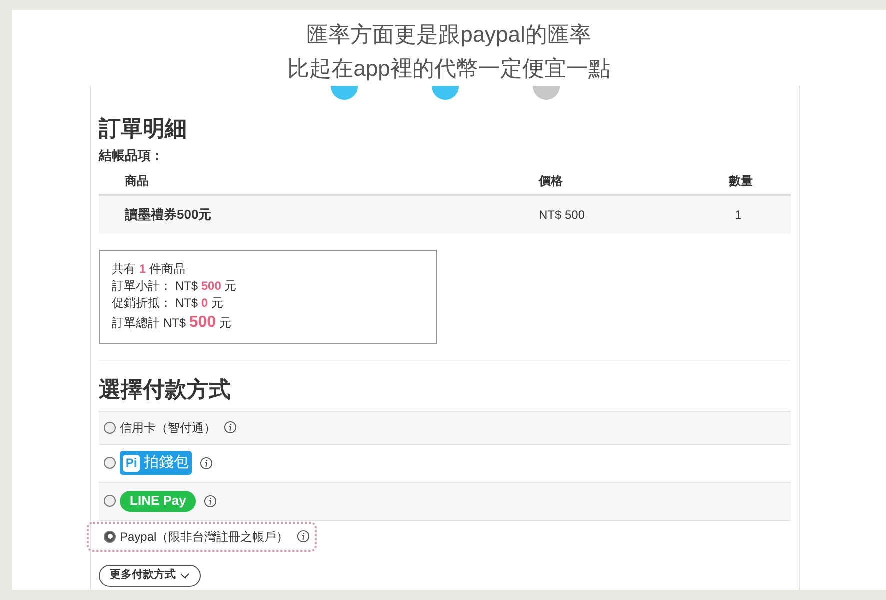 The width and height of the screenshot is (886, 600). I want to click on column-header: 商品, so click(137, 181).